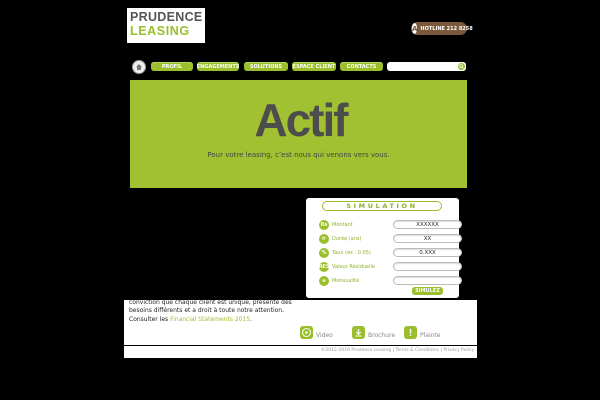 The width and height of the screenshot is (600, 400). What do you see at coordinates (446, 28) in the screenshot?
I see `hotline-number: HOTLINE 212 8258` at bounding box center [446, 28].